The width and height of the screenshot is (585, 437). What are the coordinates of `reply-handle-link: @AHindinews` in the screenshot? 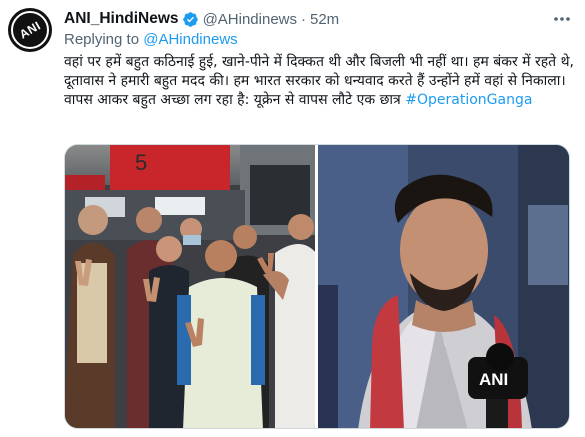 It's located at (190, 39).